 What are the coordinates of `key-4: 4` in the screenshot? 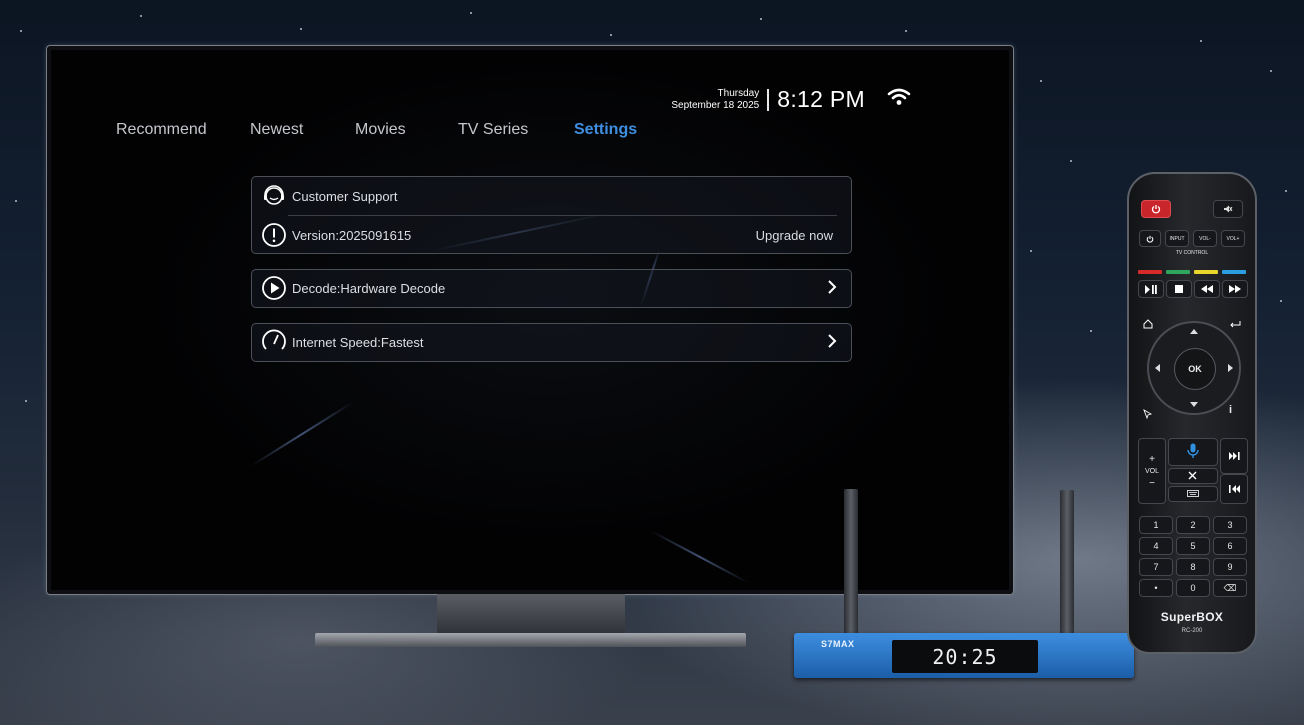 It's located at (1156, 546).